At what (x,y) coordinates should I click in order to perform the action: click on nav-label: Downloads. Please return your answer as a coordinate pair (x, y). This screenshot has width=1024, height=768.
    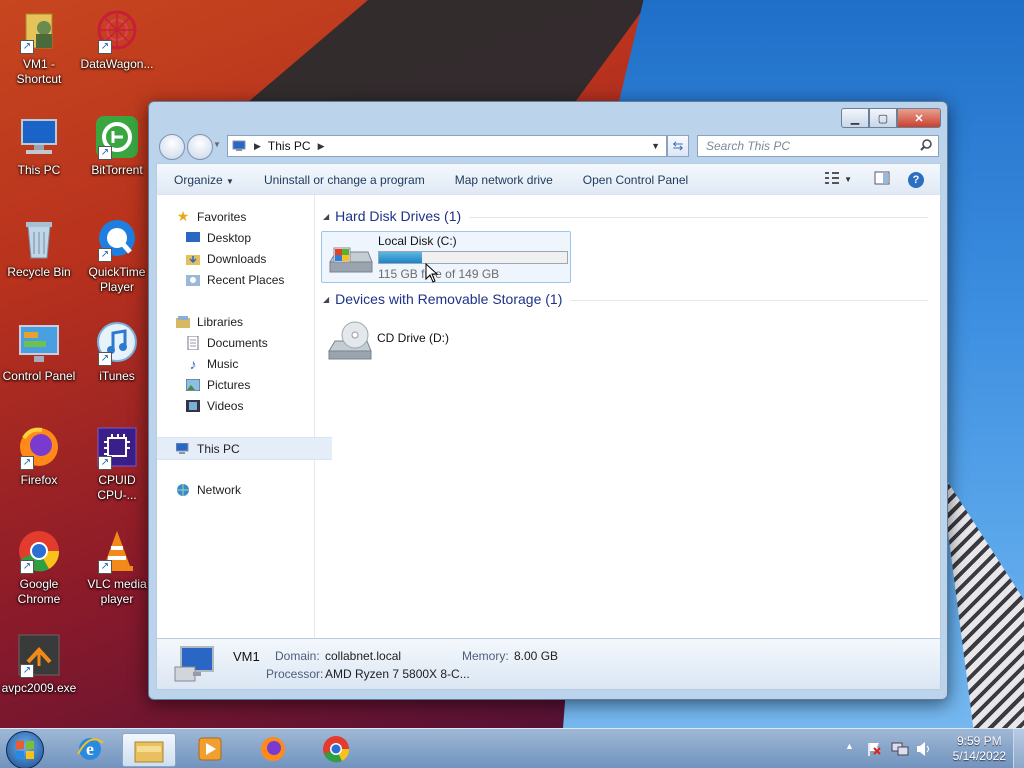
    Looking at the image, I should click on (237, 258).